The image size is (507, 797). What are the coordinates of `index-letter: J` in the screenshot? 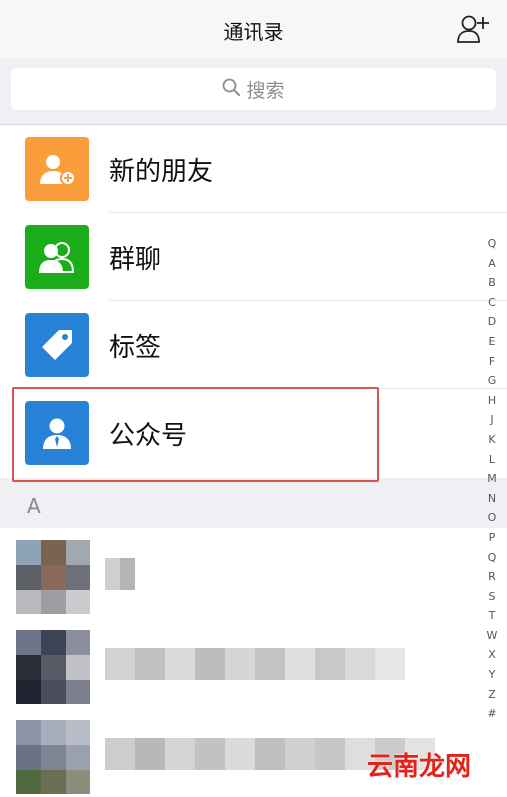 It's located at (491, 420).